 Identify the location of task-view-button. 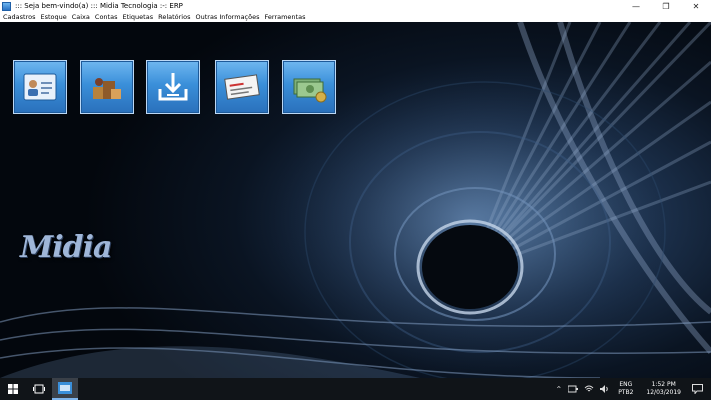
(39, 389).